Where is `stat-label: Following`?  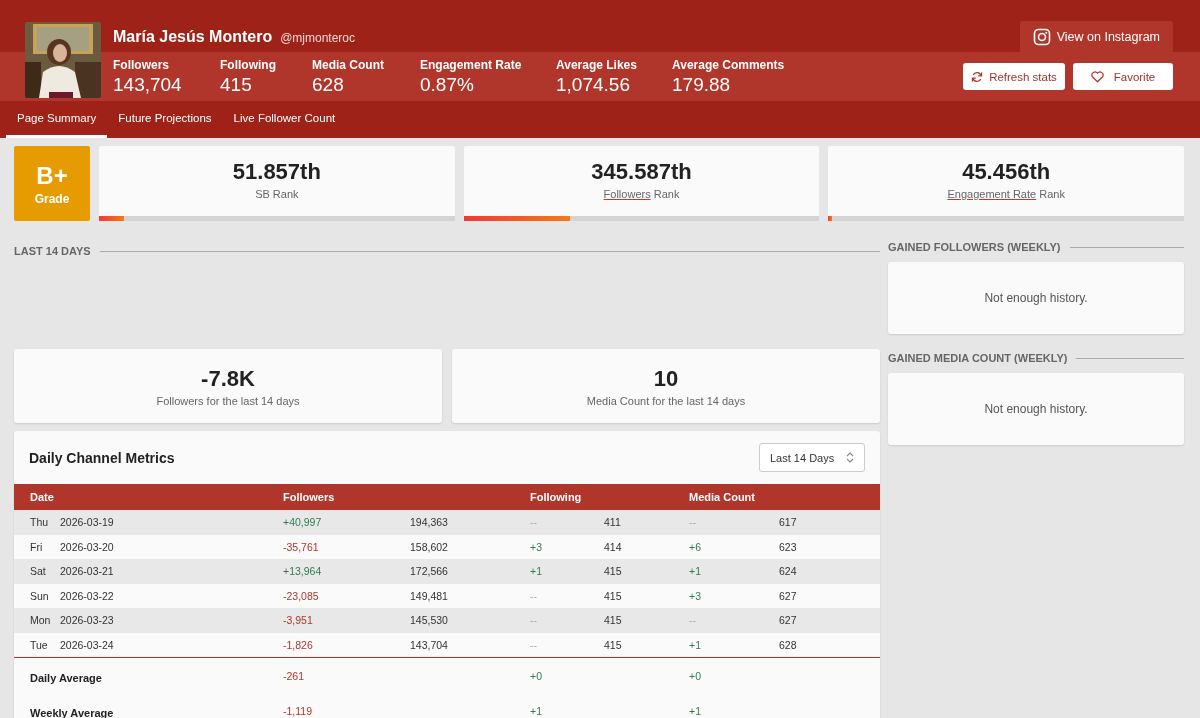
stat-label: Following is located at coordinates (248, 64).